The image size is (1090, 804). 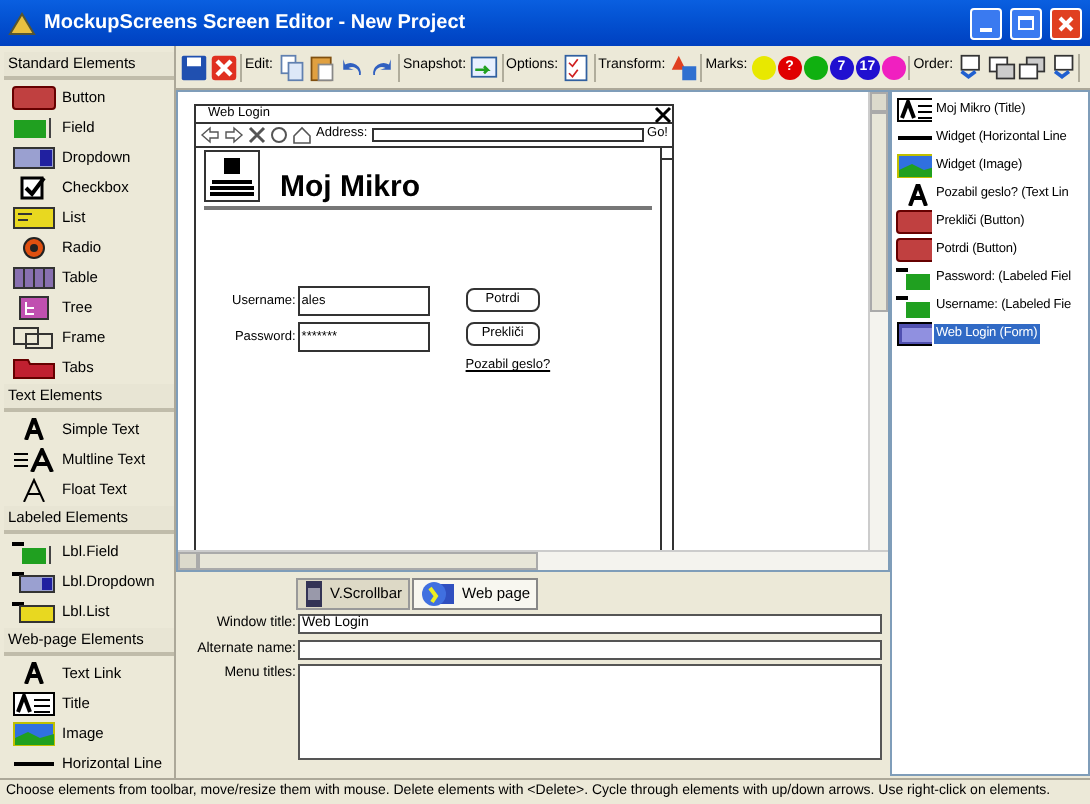 What do you see at coordinates (1031, 67) in the screenshot?
I see `send-backward-icon` at bounding box center [1031, 67].